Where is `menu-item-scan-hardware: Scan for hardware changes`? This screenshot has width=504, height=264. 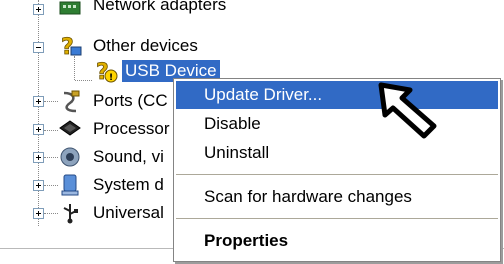 menu-item-scan-hardware: Scan for hardware changes is located at coordinates (337, 197).